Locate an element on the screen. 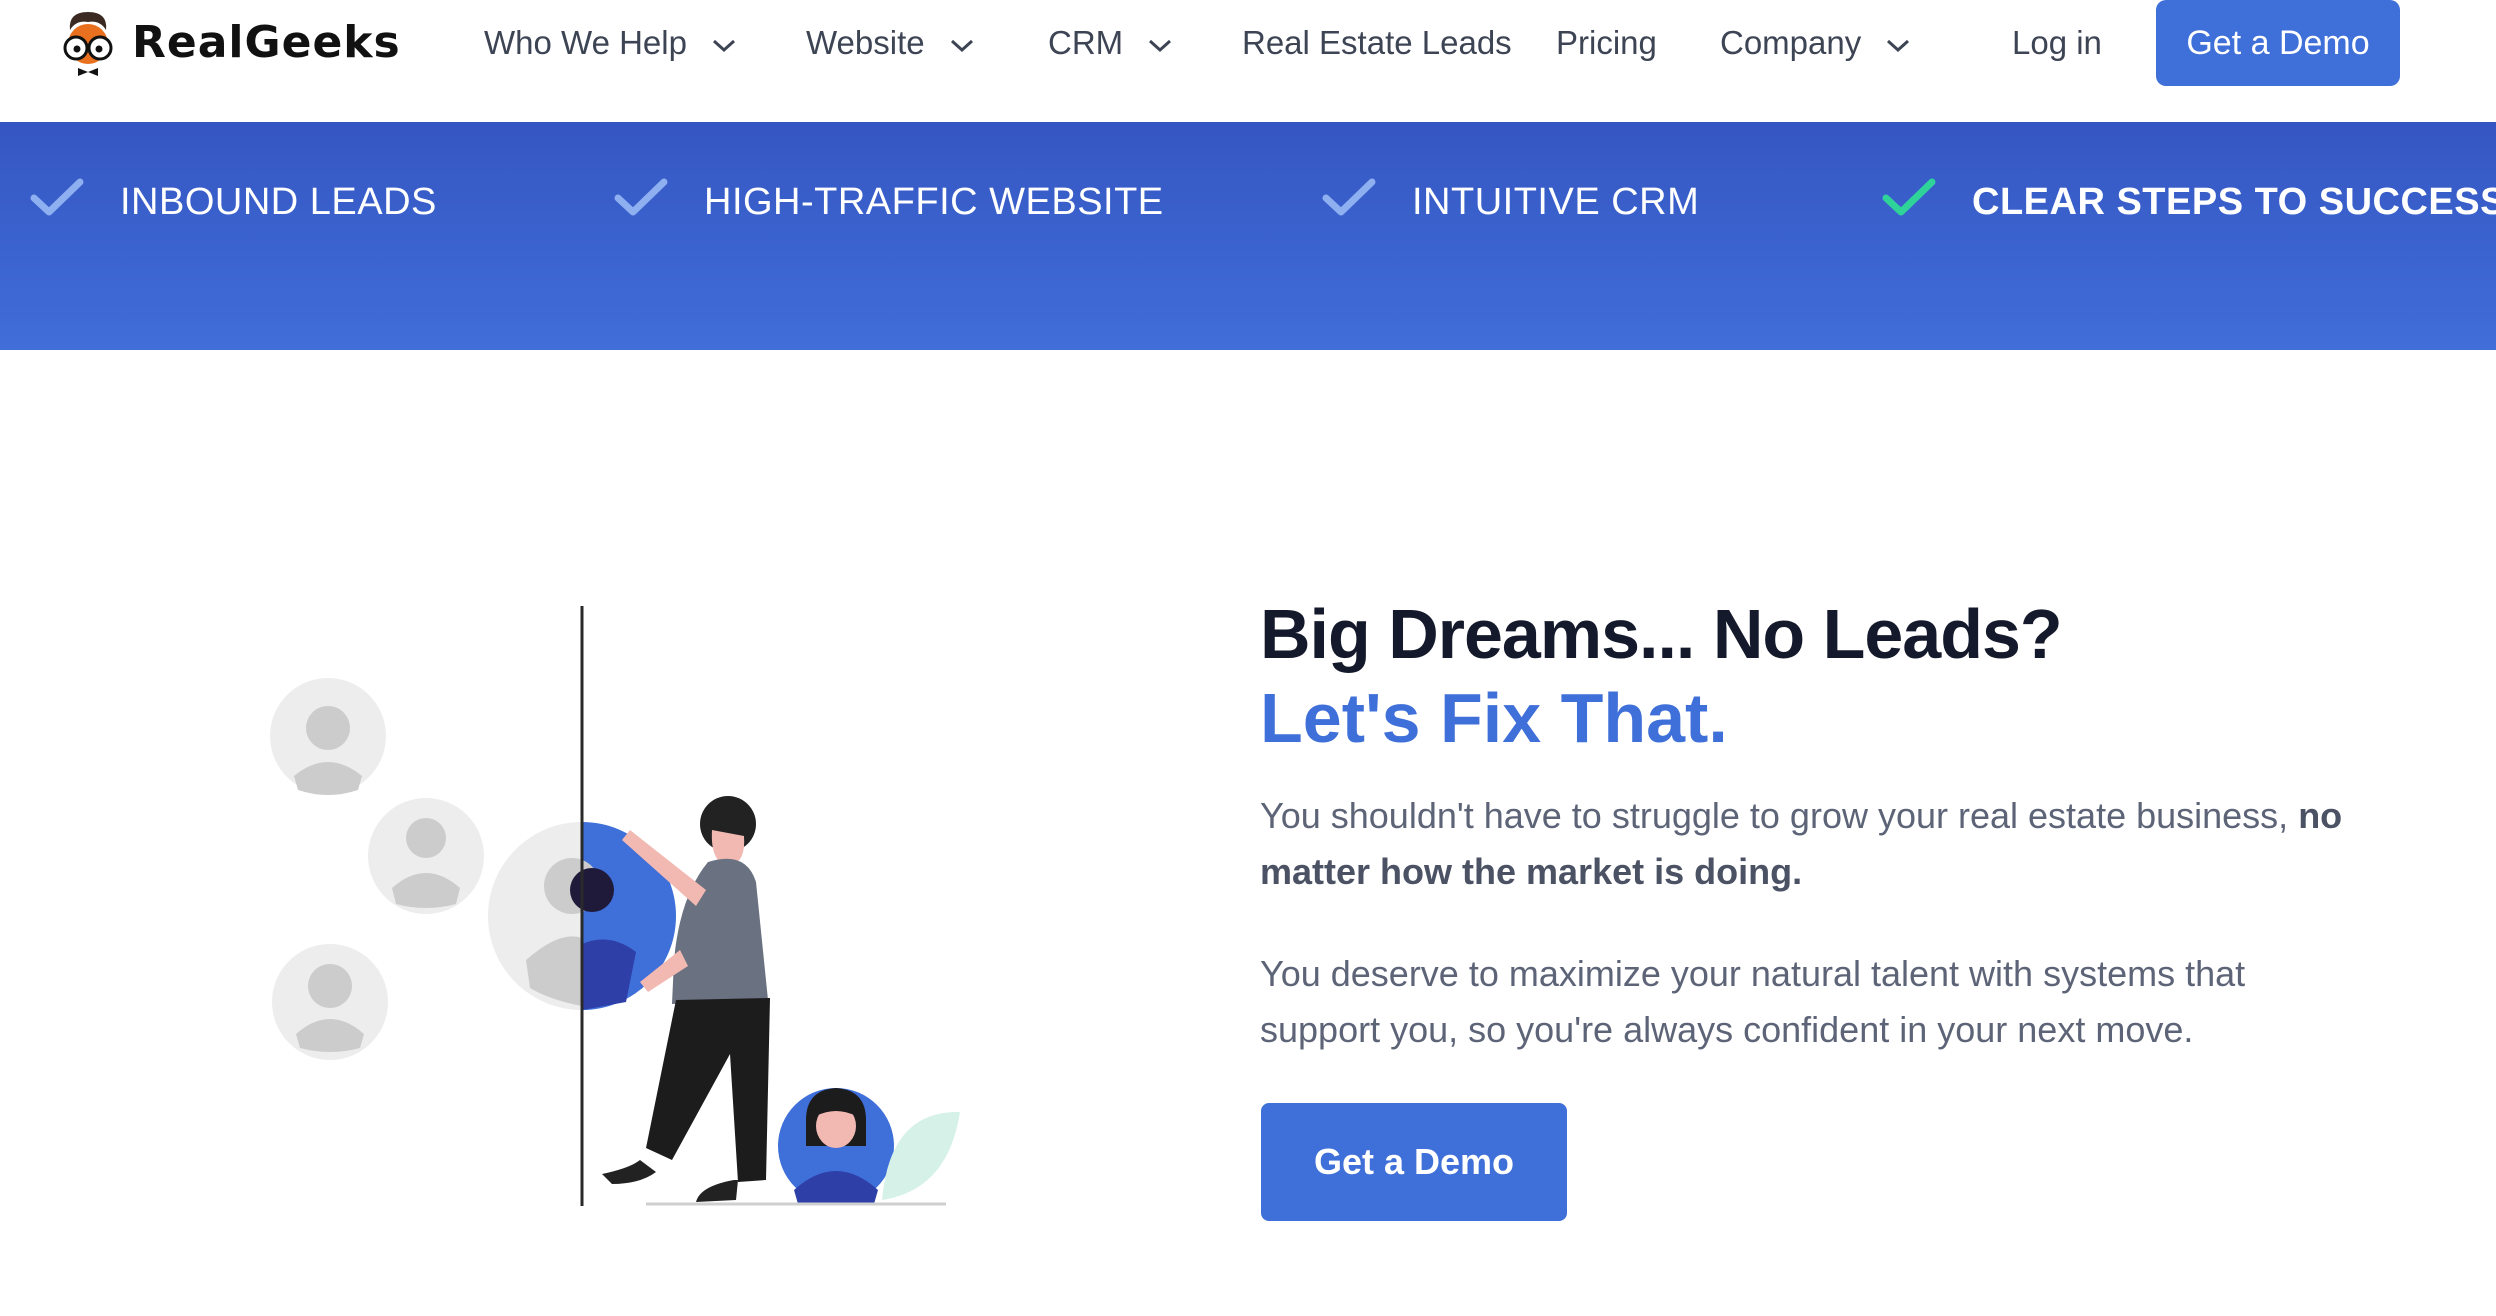 This screenshot has height=1316, width=2496. feature-label: INTUITIVE CRM is located at coordinates (1556, 201).